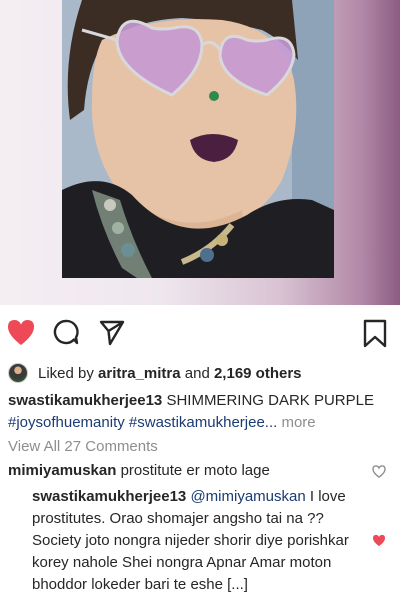 The width and height of the screenshot is (400, 600). I want to click on likes-row: Liked by aritra_mitra and 2,169 others, so click(155, 373).